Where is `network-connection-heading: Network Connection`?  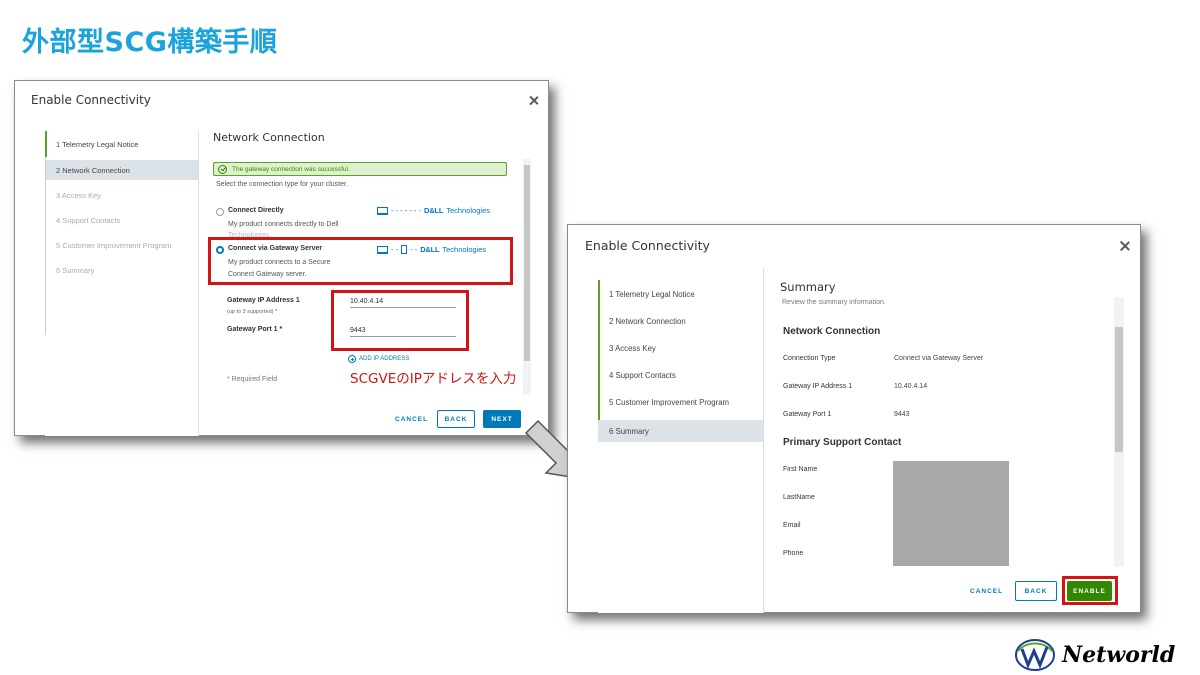 network-connection-heading: Network Connection is located at coordinates (832, 331).